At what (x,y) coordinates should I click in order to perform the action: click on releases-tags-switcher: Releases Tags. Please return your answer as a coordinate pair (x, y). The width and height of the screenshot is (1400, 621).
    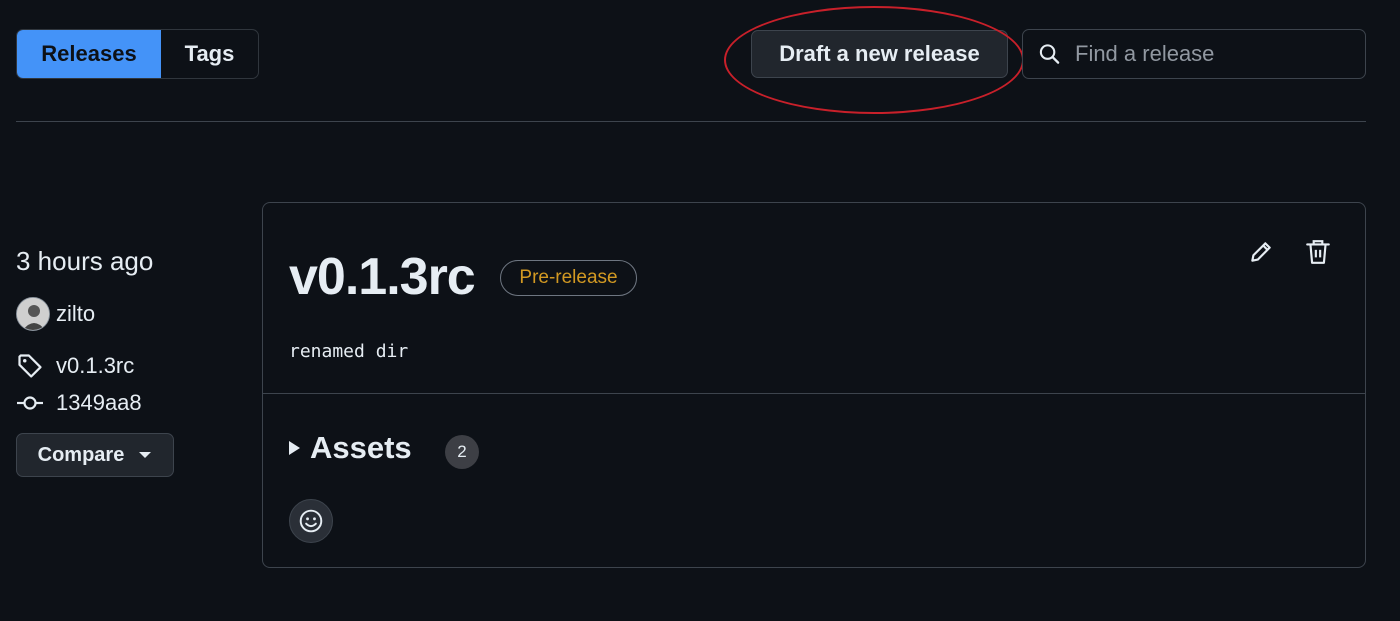
    Looking at the image, I should click on (137, 54).